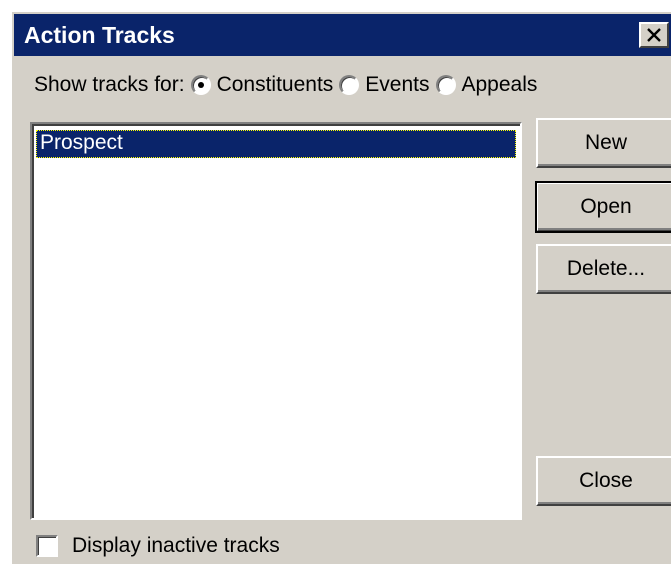 This screenshot has width=671, height=564. Describe the element at coordinates (342, 35) in the screenshot. I see `title-bar: Action Tracks` at that location.